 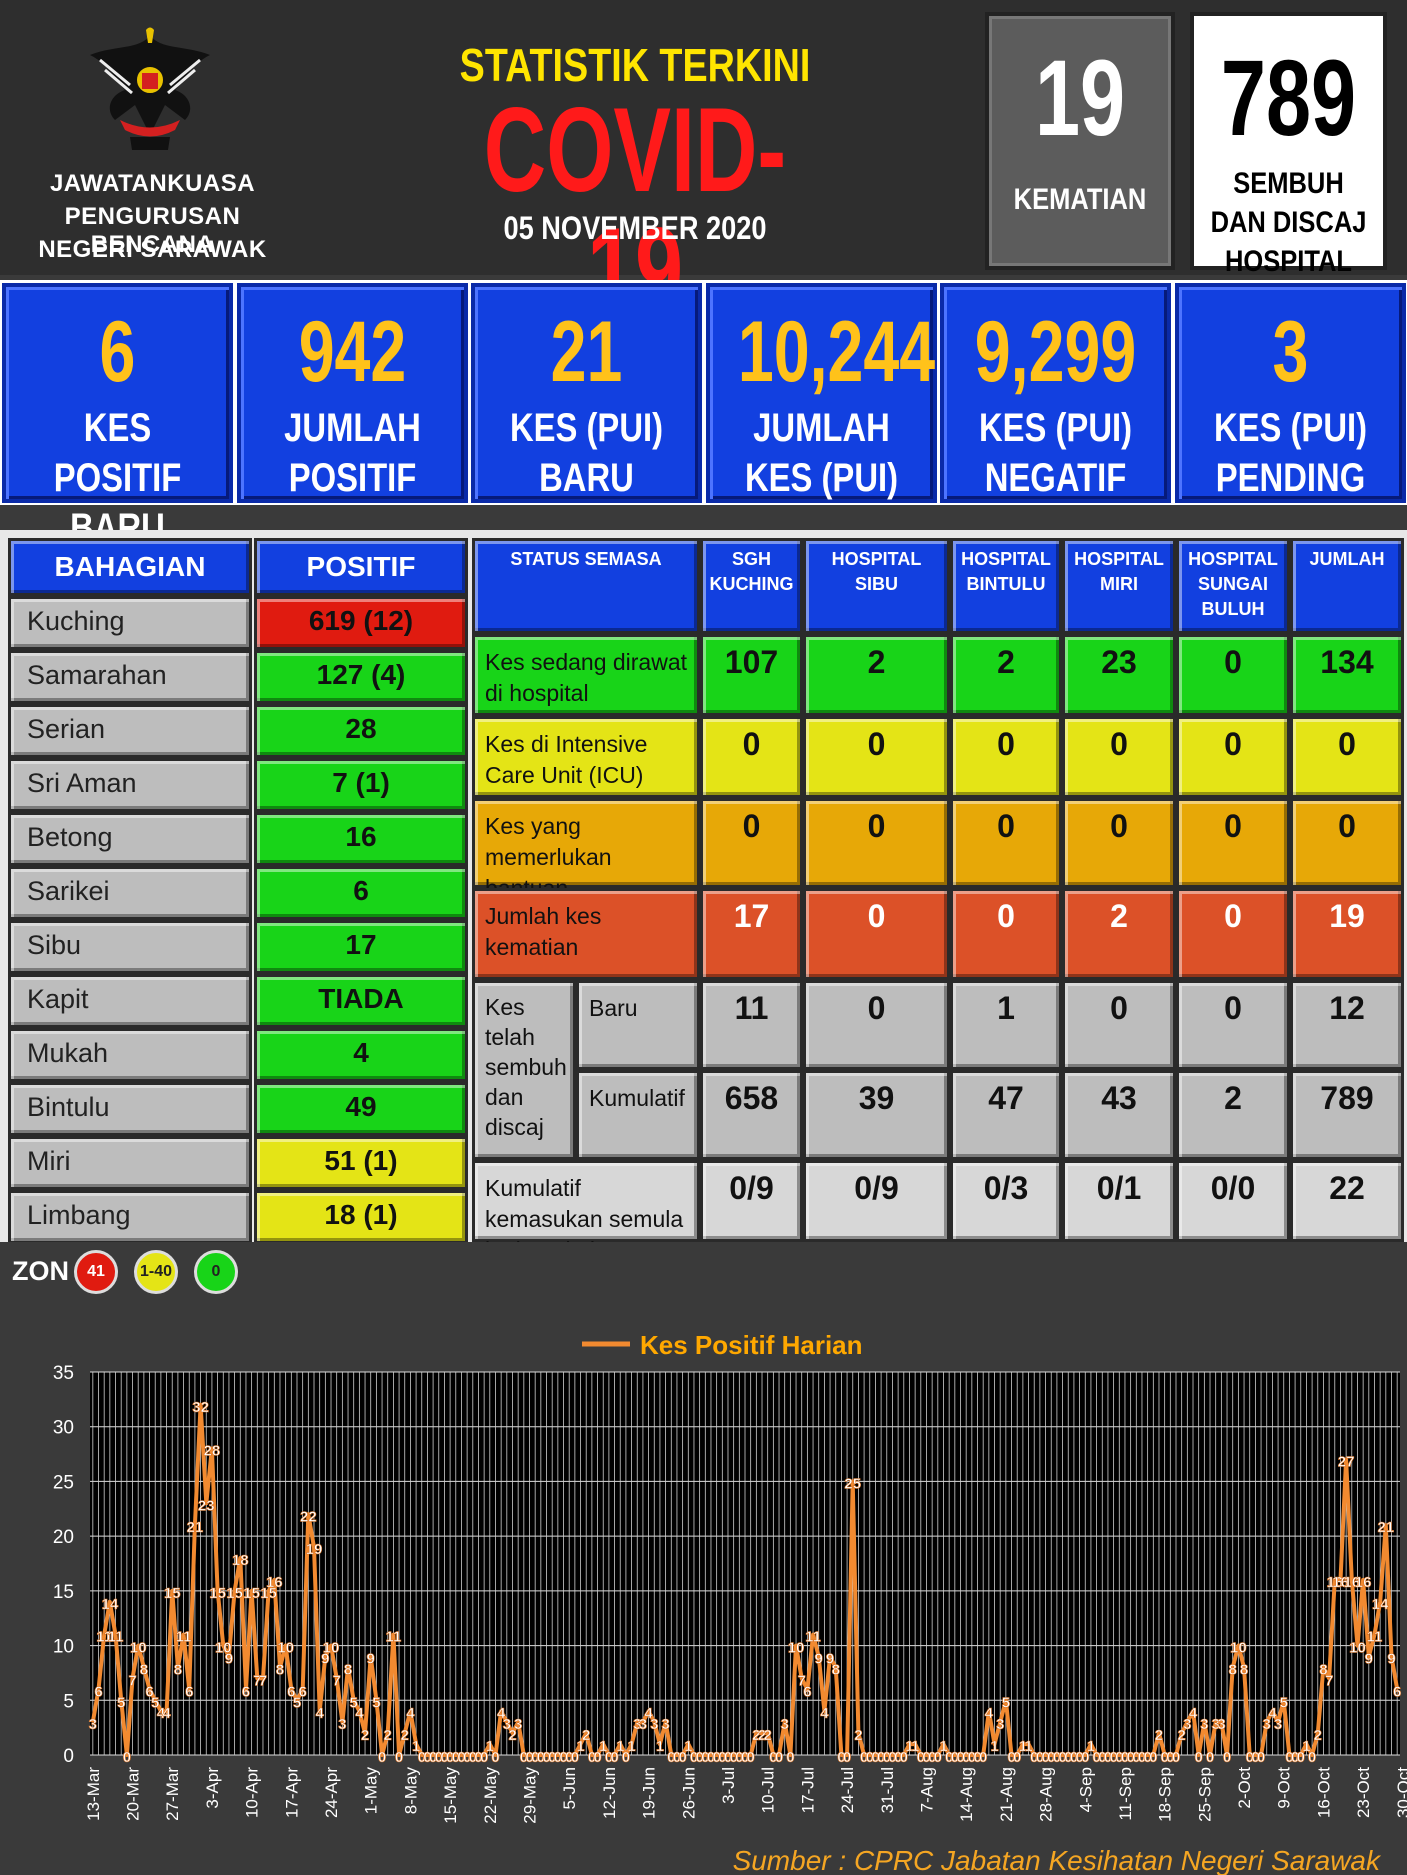 I want to click on x-tick-label: 14-Aug, so click(x=966, y=1794).